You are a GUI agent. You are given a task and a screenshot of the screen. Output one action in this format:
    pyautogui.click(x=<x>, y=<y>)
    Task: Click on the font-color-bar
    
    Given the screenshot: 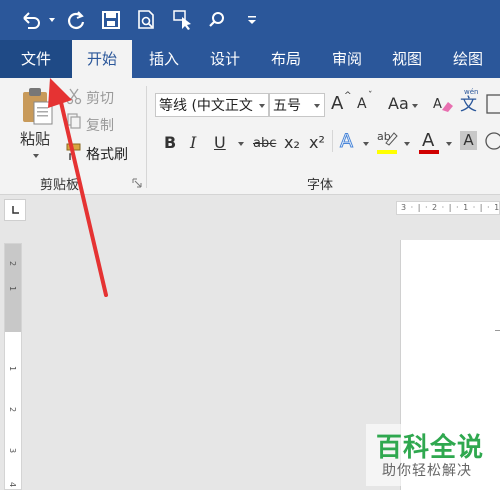 What is the action you would take?
    pyautogui.click(x=429, y=152)
    